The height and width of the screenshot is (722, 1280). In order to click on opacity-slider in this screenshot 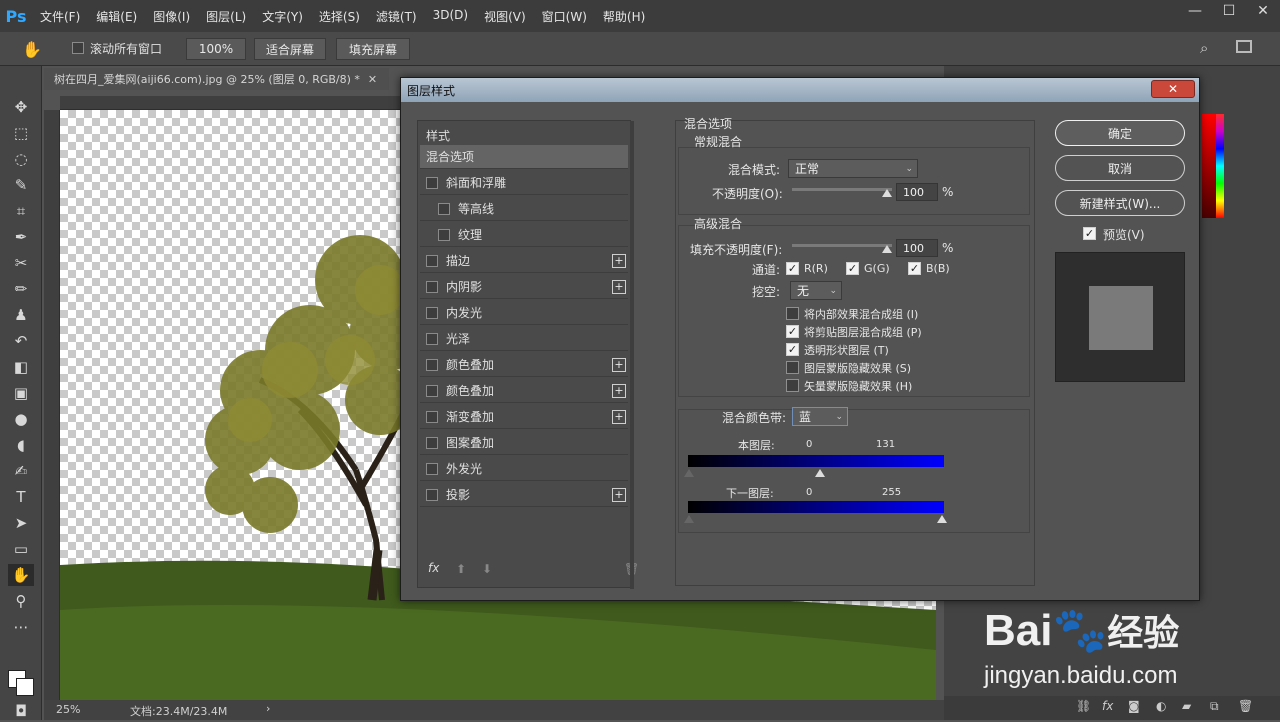, I will do `click(842, 189)`.